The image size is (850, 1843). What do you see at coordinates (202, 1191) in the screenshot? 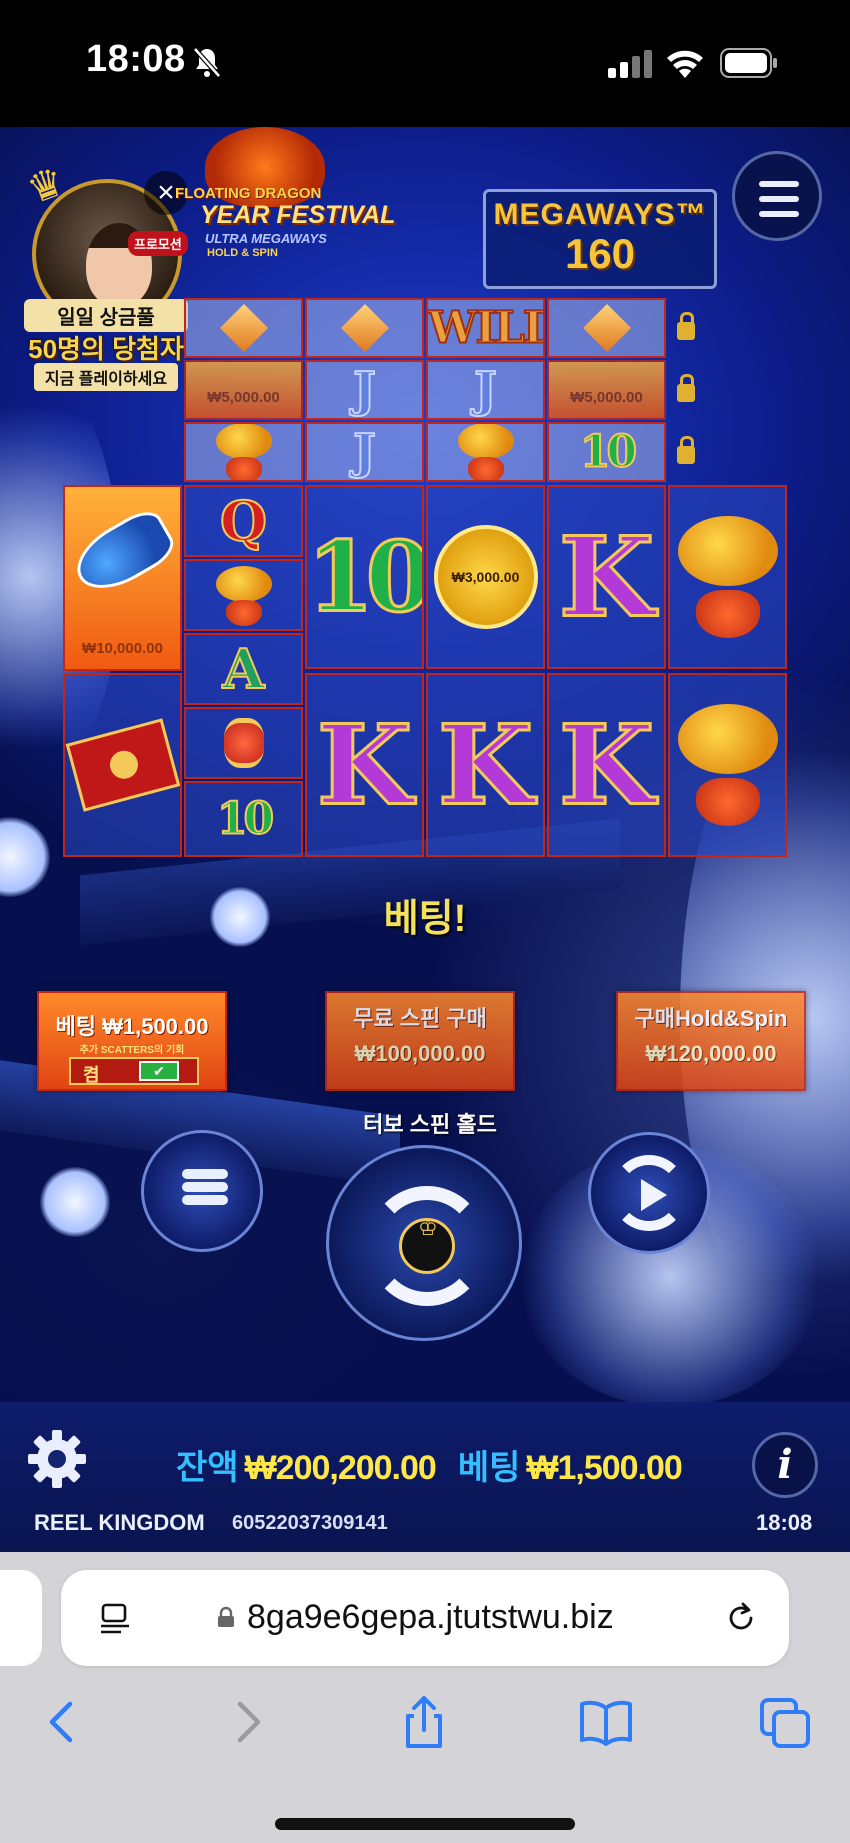
I see `bet-amount-button` at bounding box center [202, 1191].